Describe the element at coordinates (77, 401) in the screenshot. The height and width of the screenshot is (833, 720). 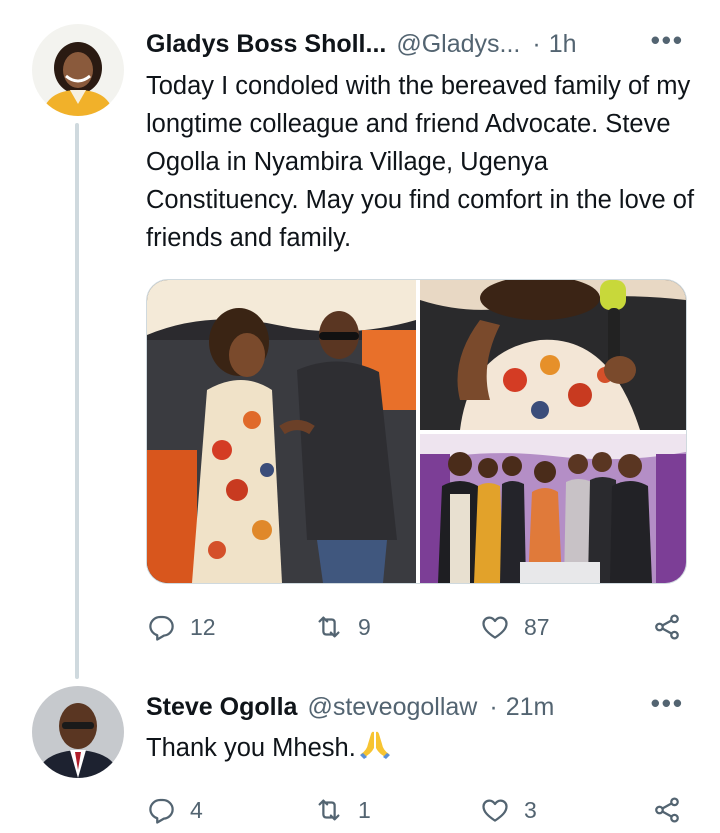
I see `thread-connector-line` at that location.